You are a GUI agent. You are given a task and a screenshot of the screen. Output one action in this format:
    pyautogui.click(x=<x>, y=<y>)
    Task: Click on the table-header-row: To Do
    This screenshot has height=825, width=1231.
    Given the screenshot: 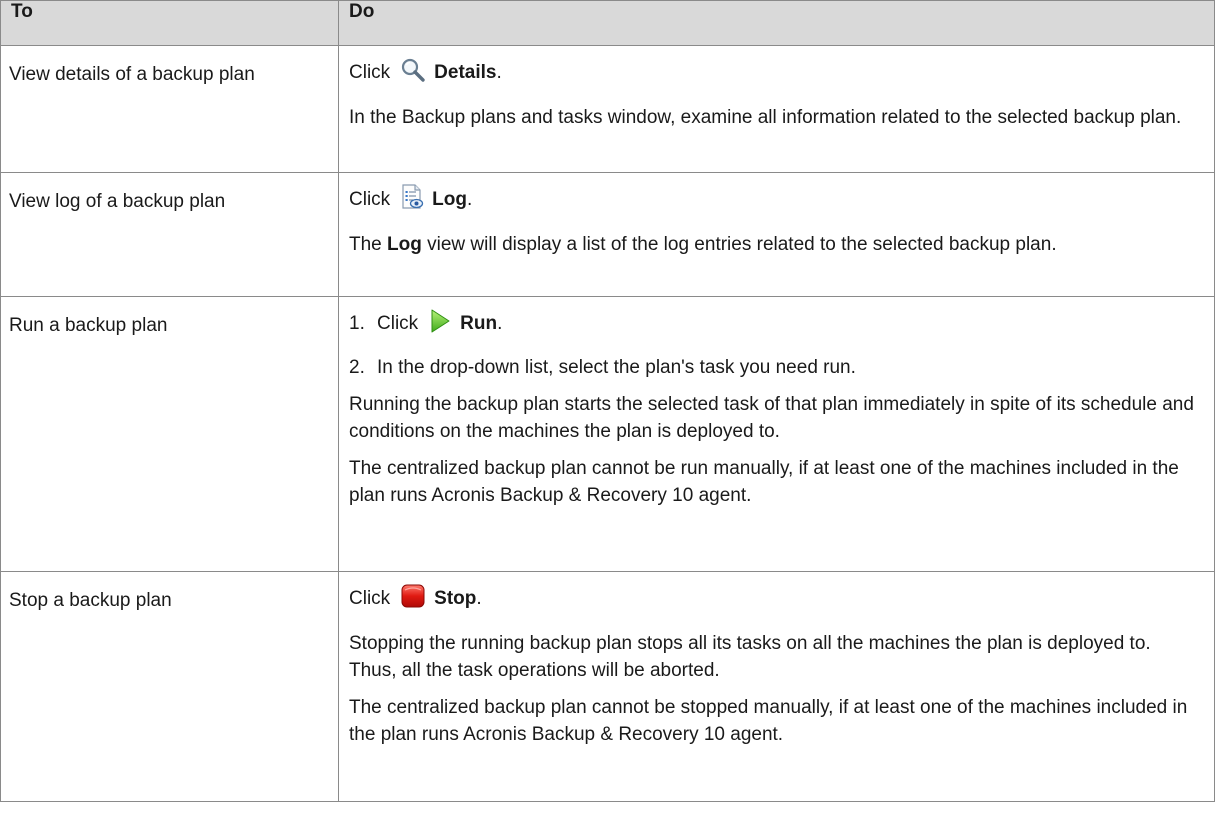 What is the action you would take?
    pyautogui.click(x=607, y=23)
    